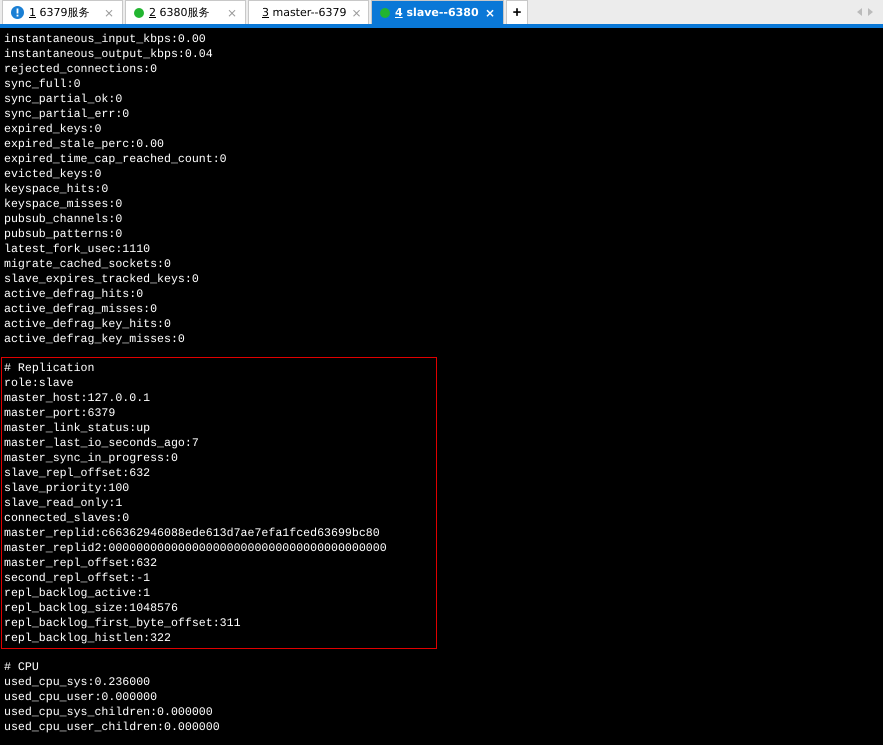 The height and width of the screenshot is (745, 883). I want to click on terminal-line: connected_slaves:0, so click(67, 518).